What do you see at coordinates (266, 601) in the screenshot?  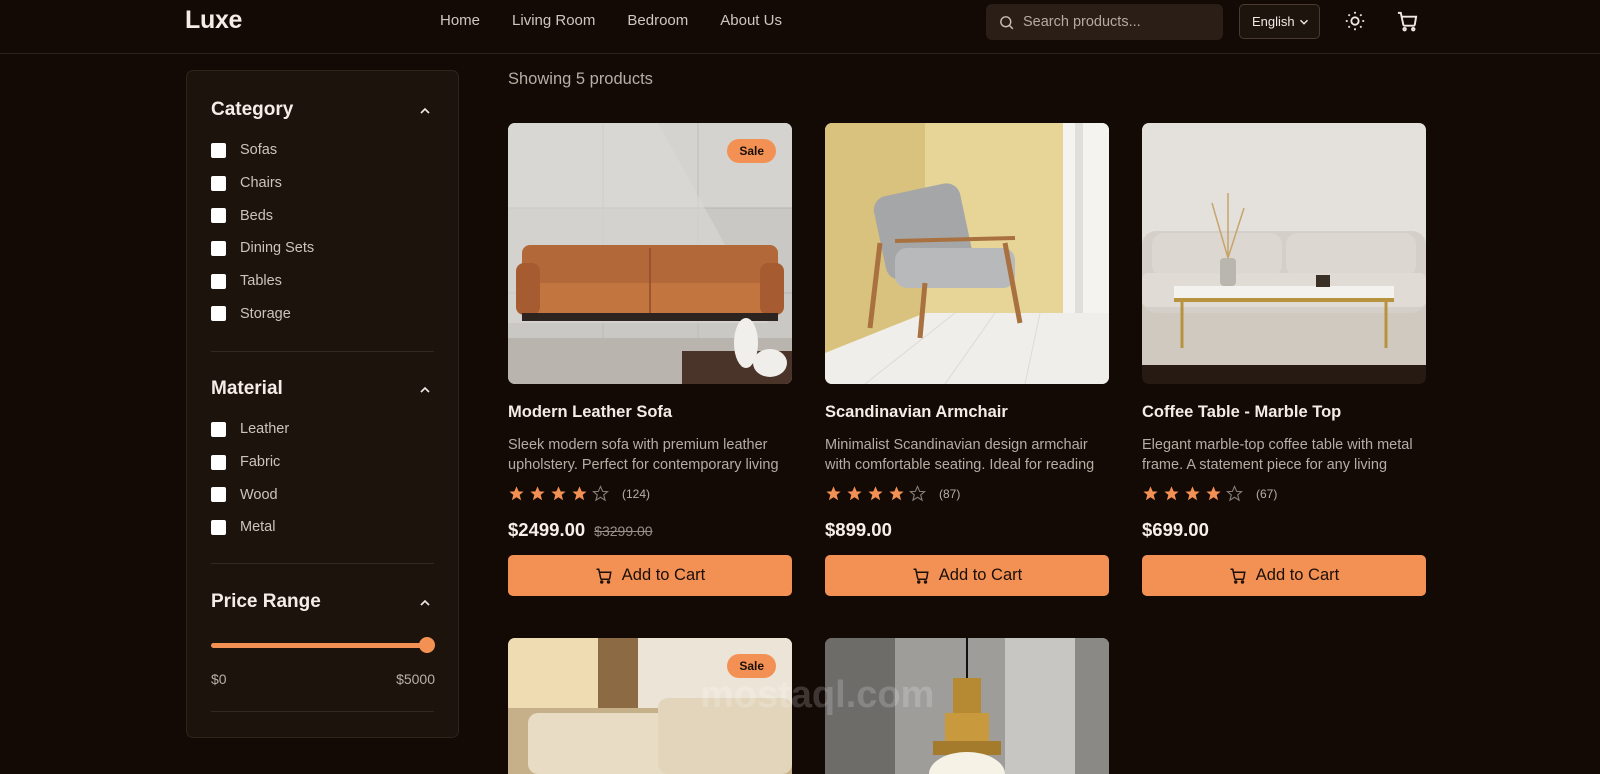 I see `price-title: Price Range` at bounding box center [266, 601].